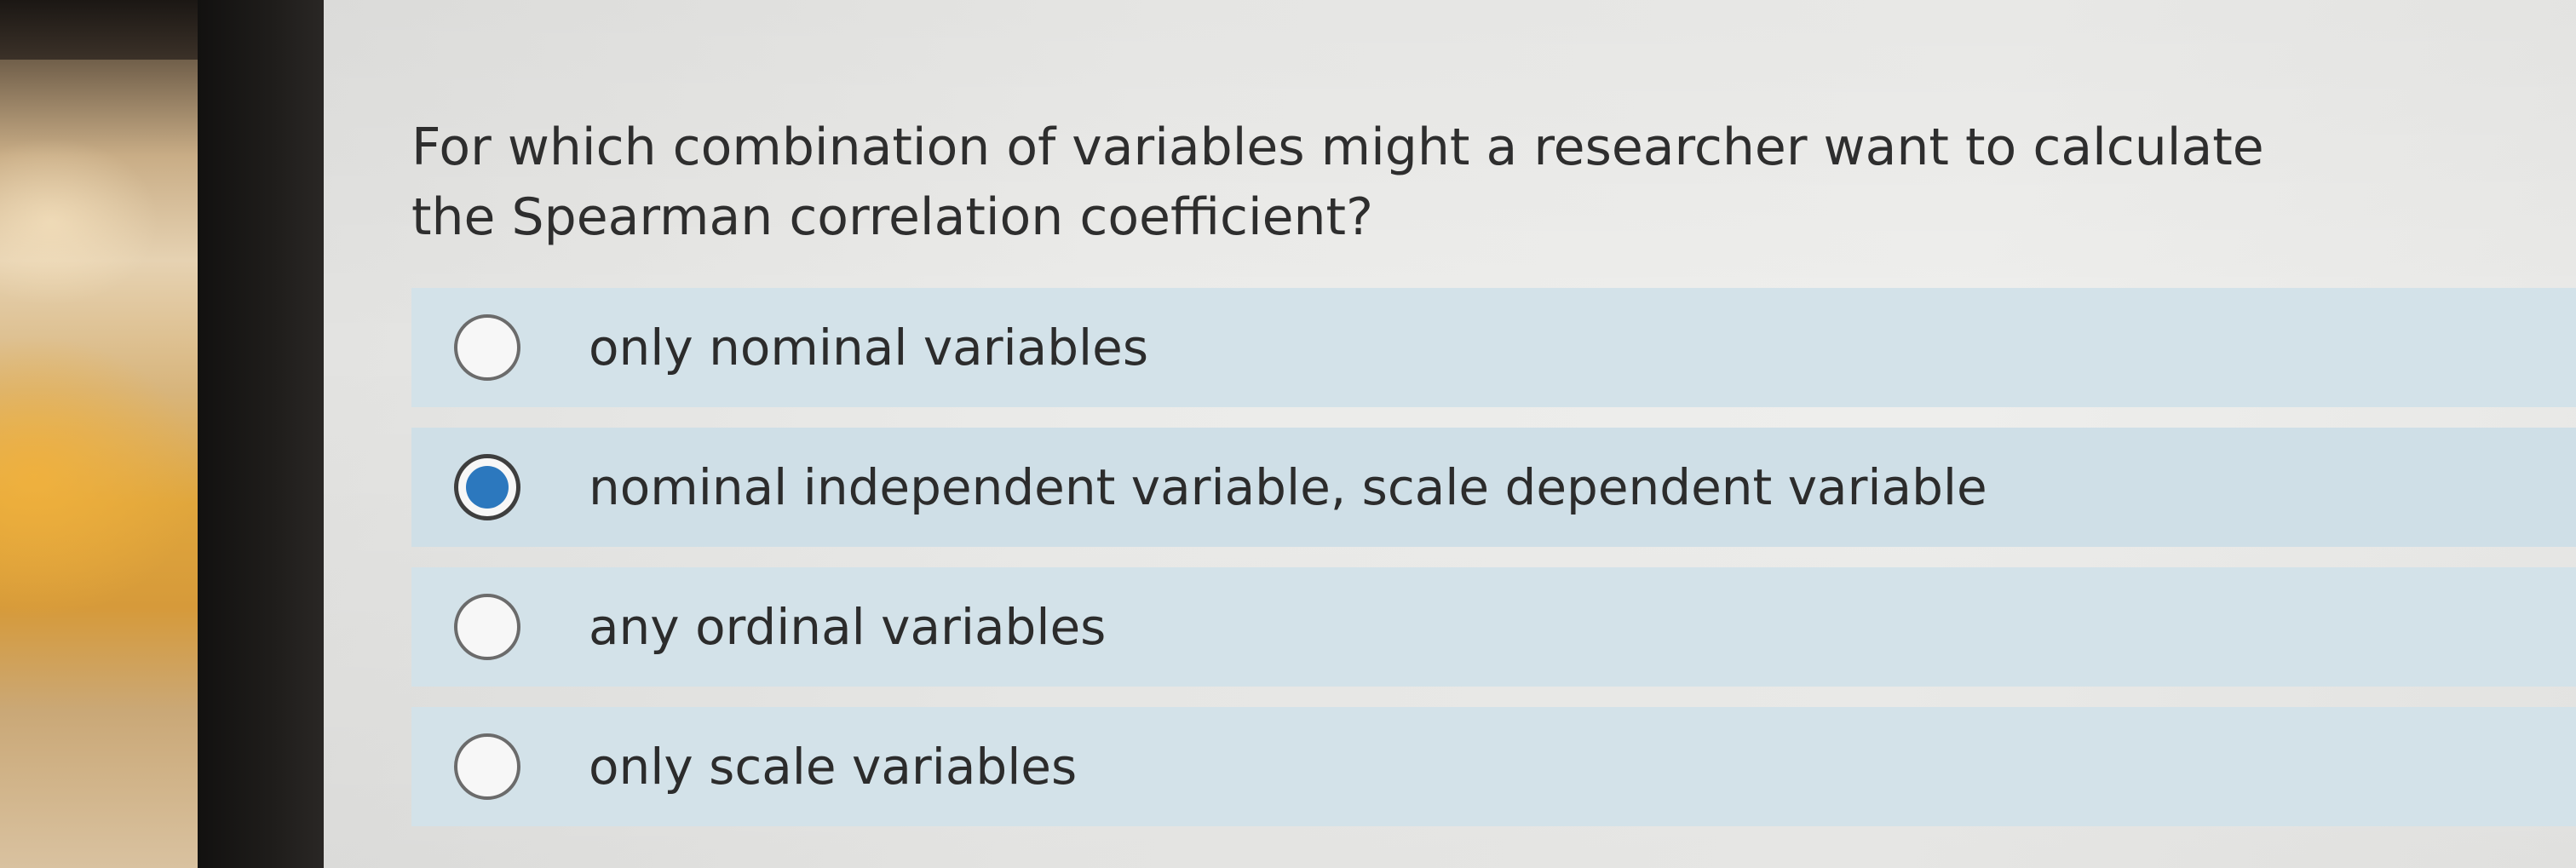  What do you see at coordinates (487, 487) in the screenshot?
I see `radio-checked-icon` at bounding box center [487, 487].